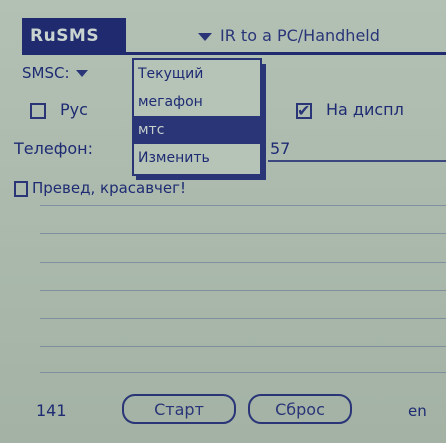 This screenshot has width=446, height=443. I want to click on reset-button: Сброс, so click(300, 409).